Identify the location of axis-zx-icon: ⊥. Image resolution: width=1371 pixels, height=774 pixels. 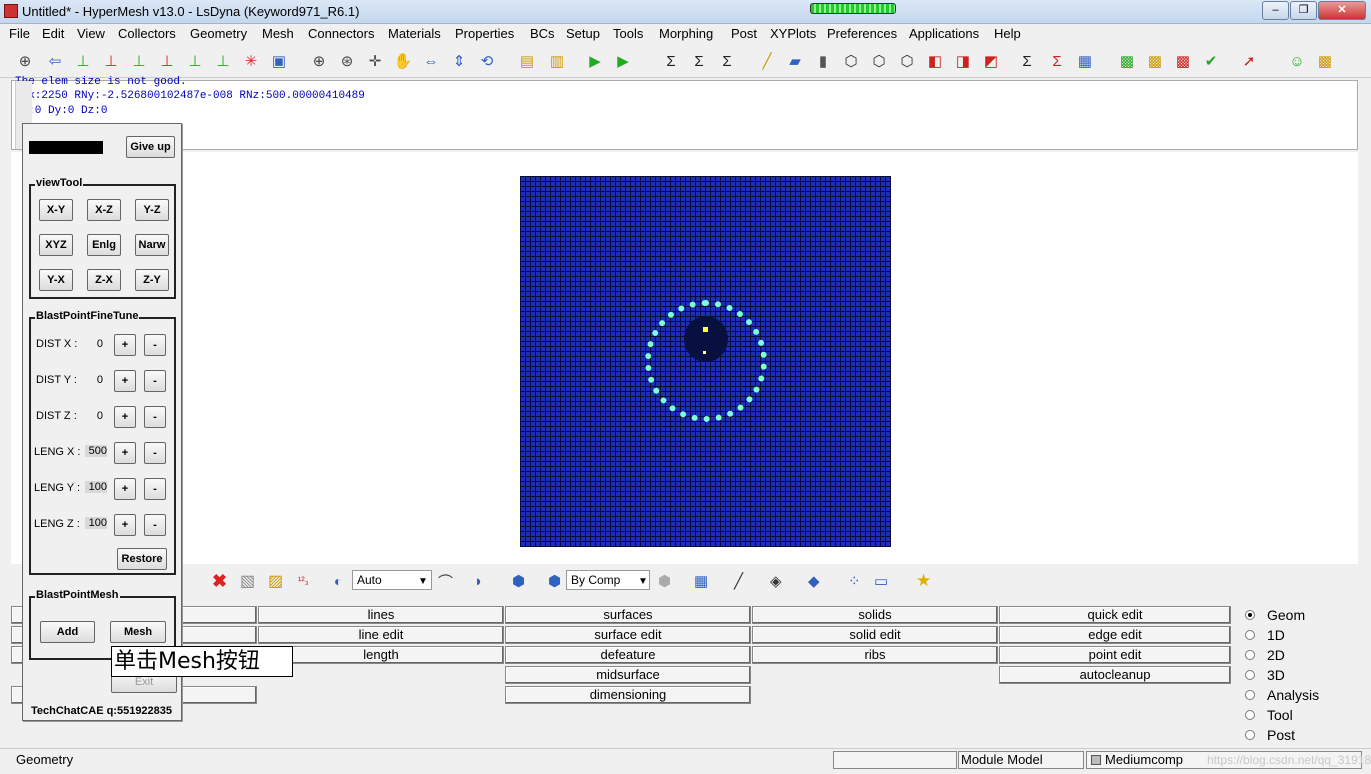
(167, 61).